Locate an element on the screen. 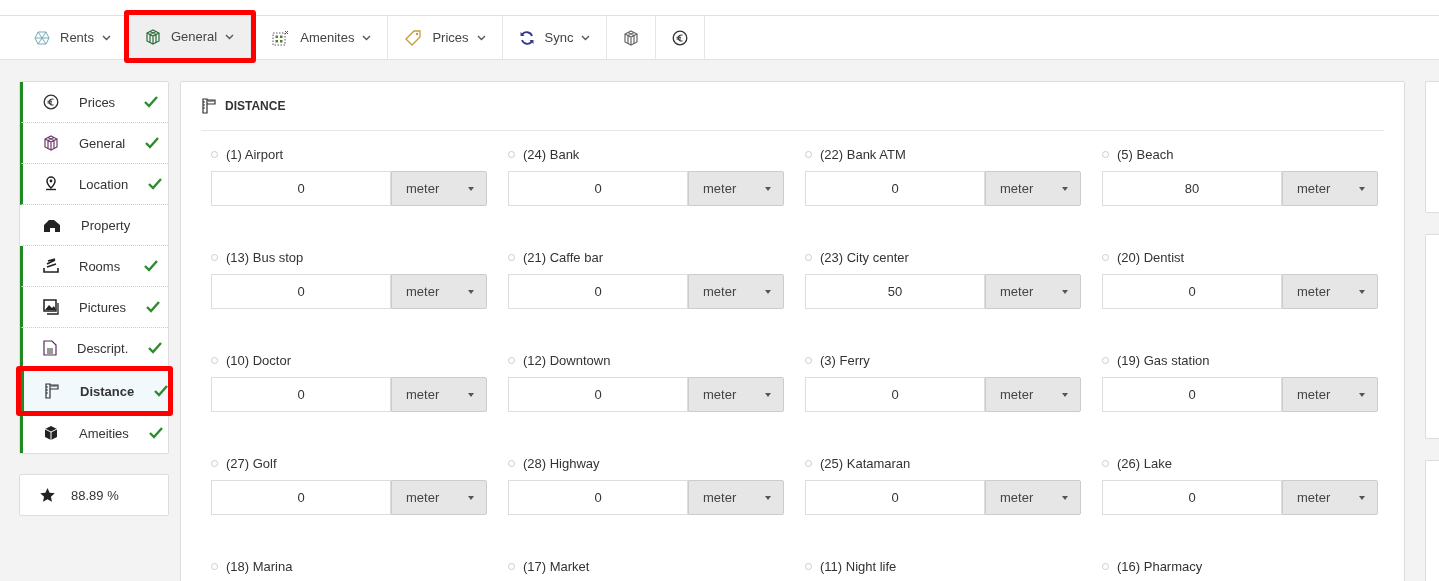 This screenshot has width=1439, height=581. panel-title: DISTANCE is located at coordinates (255, 106).